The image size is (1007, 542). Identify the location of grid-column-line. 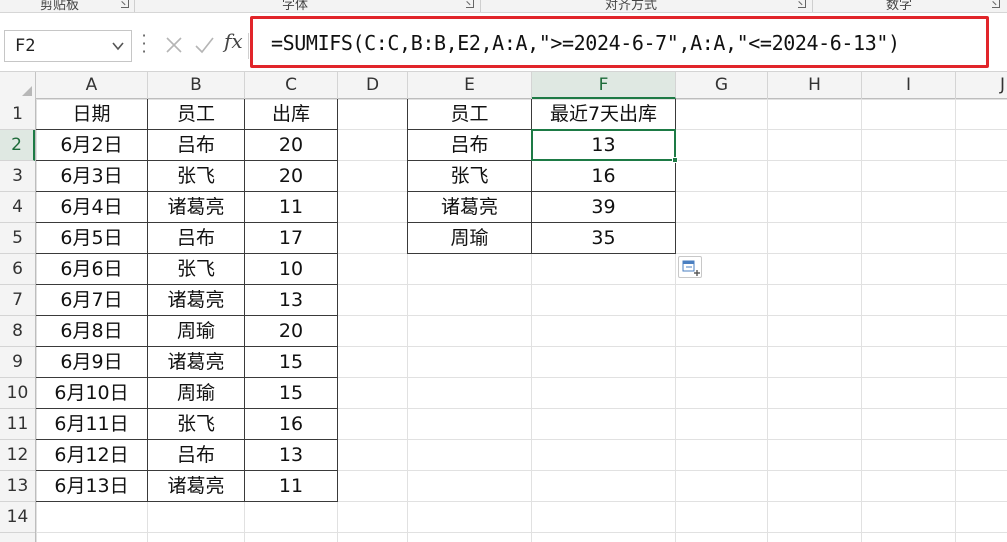
(767, 320).